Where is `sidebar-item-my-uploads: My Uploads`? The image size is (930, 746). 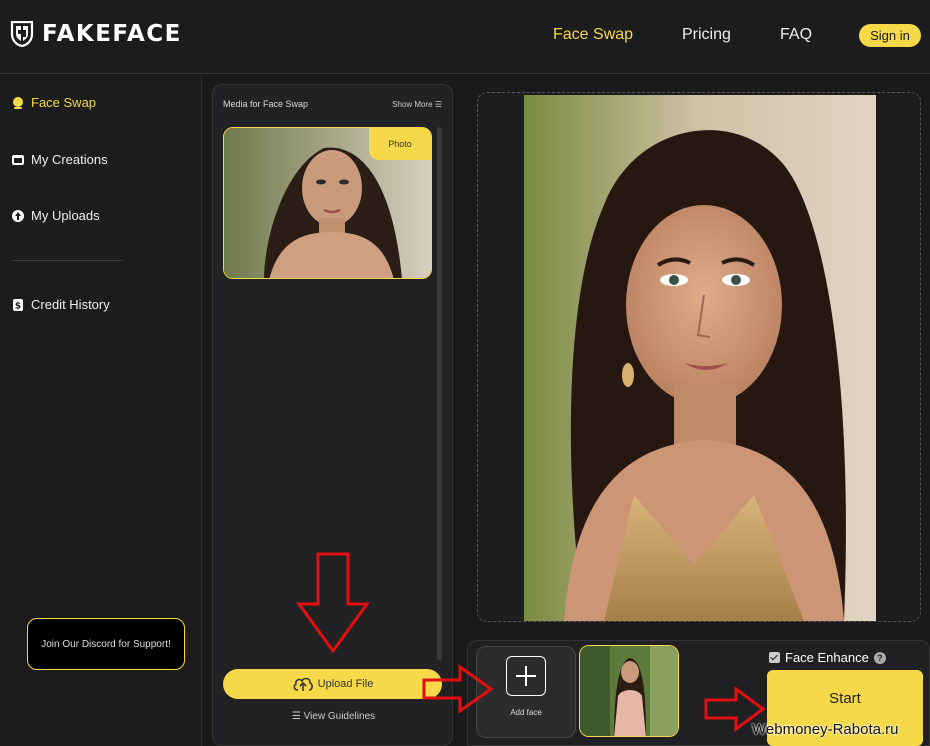
sidebar-item-my-uploads: My Uploads is located at coordinates (55, 215).